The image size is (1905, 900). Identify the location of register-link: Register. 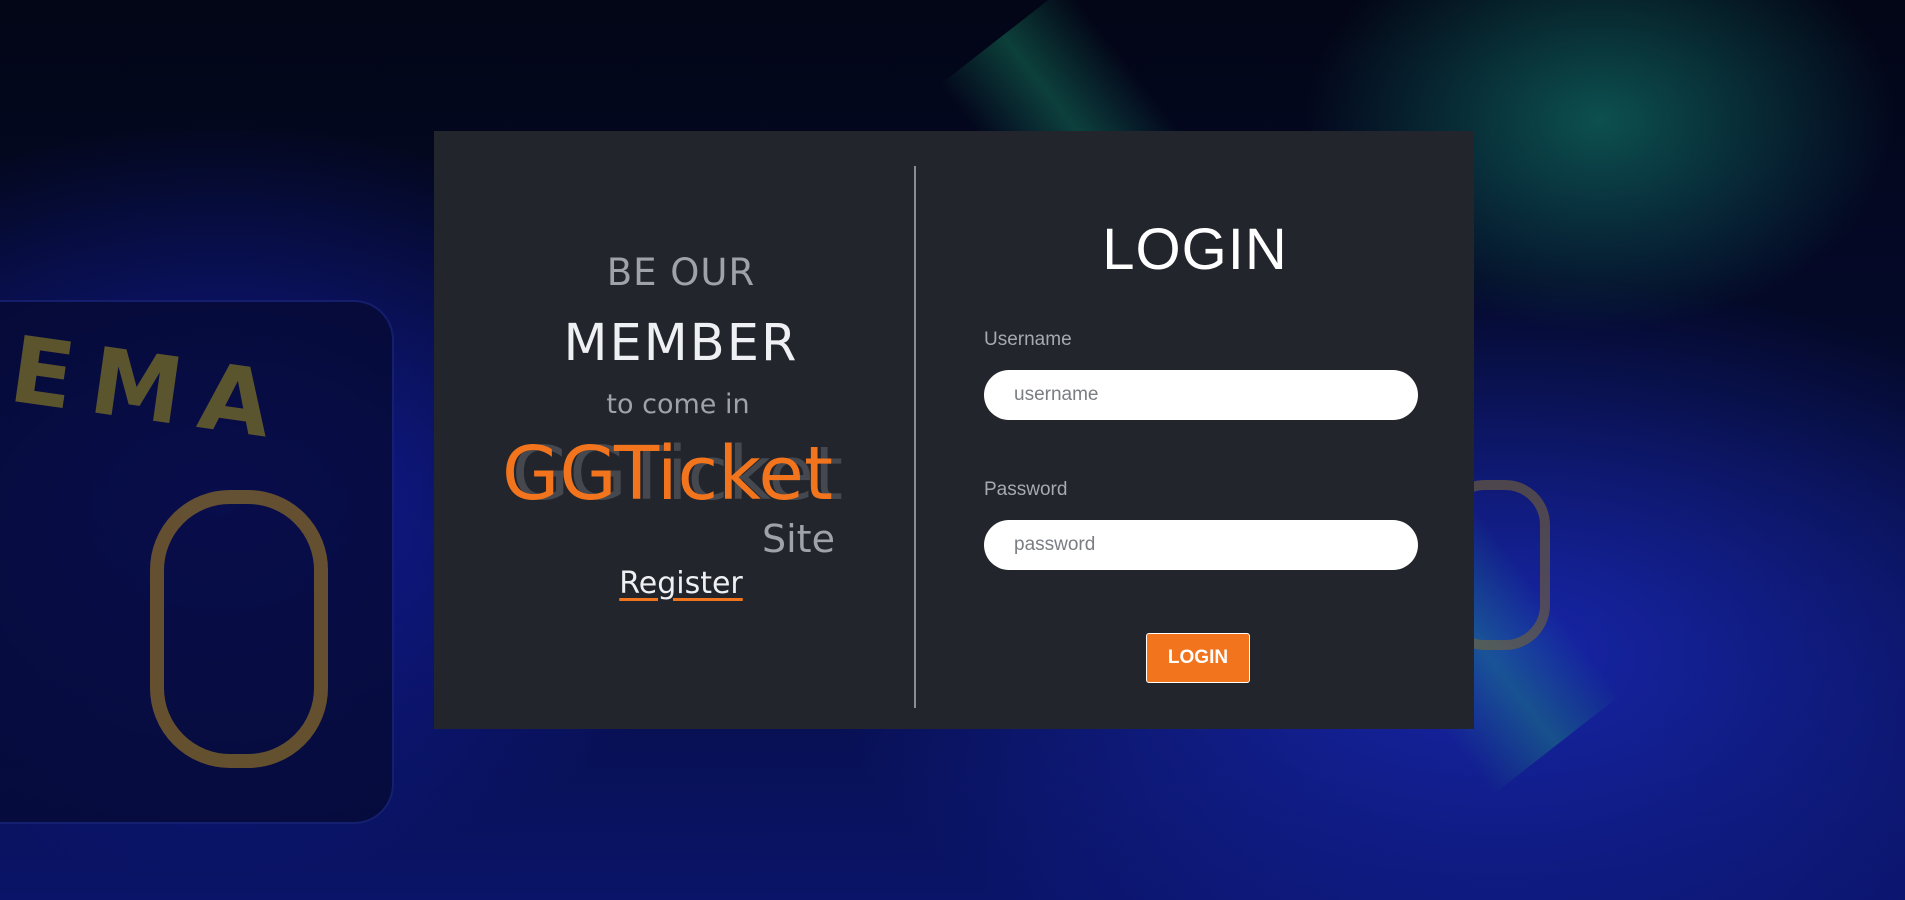
(681, 583).